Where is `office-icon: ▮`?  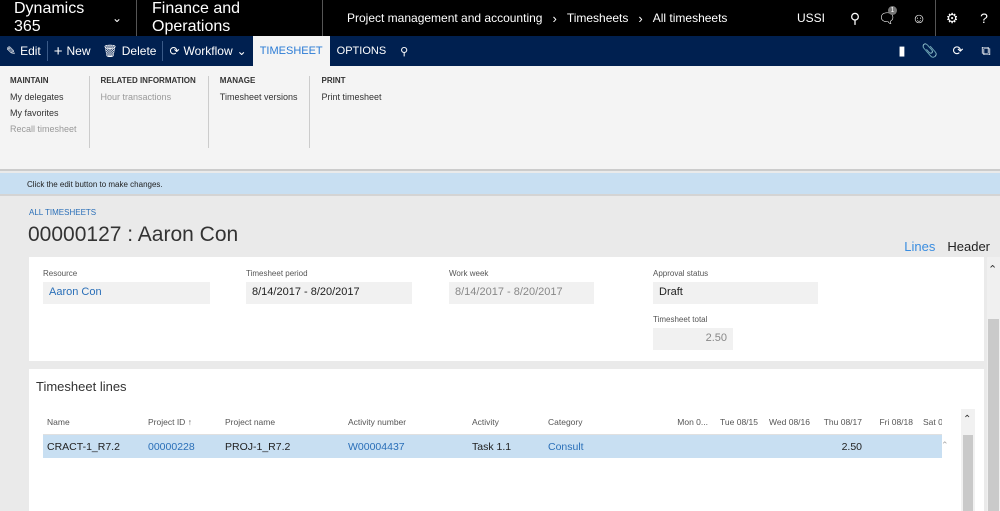
office-icon: ▮ is located at coordinates (902, 51).